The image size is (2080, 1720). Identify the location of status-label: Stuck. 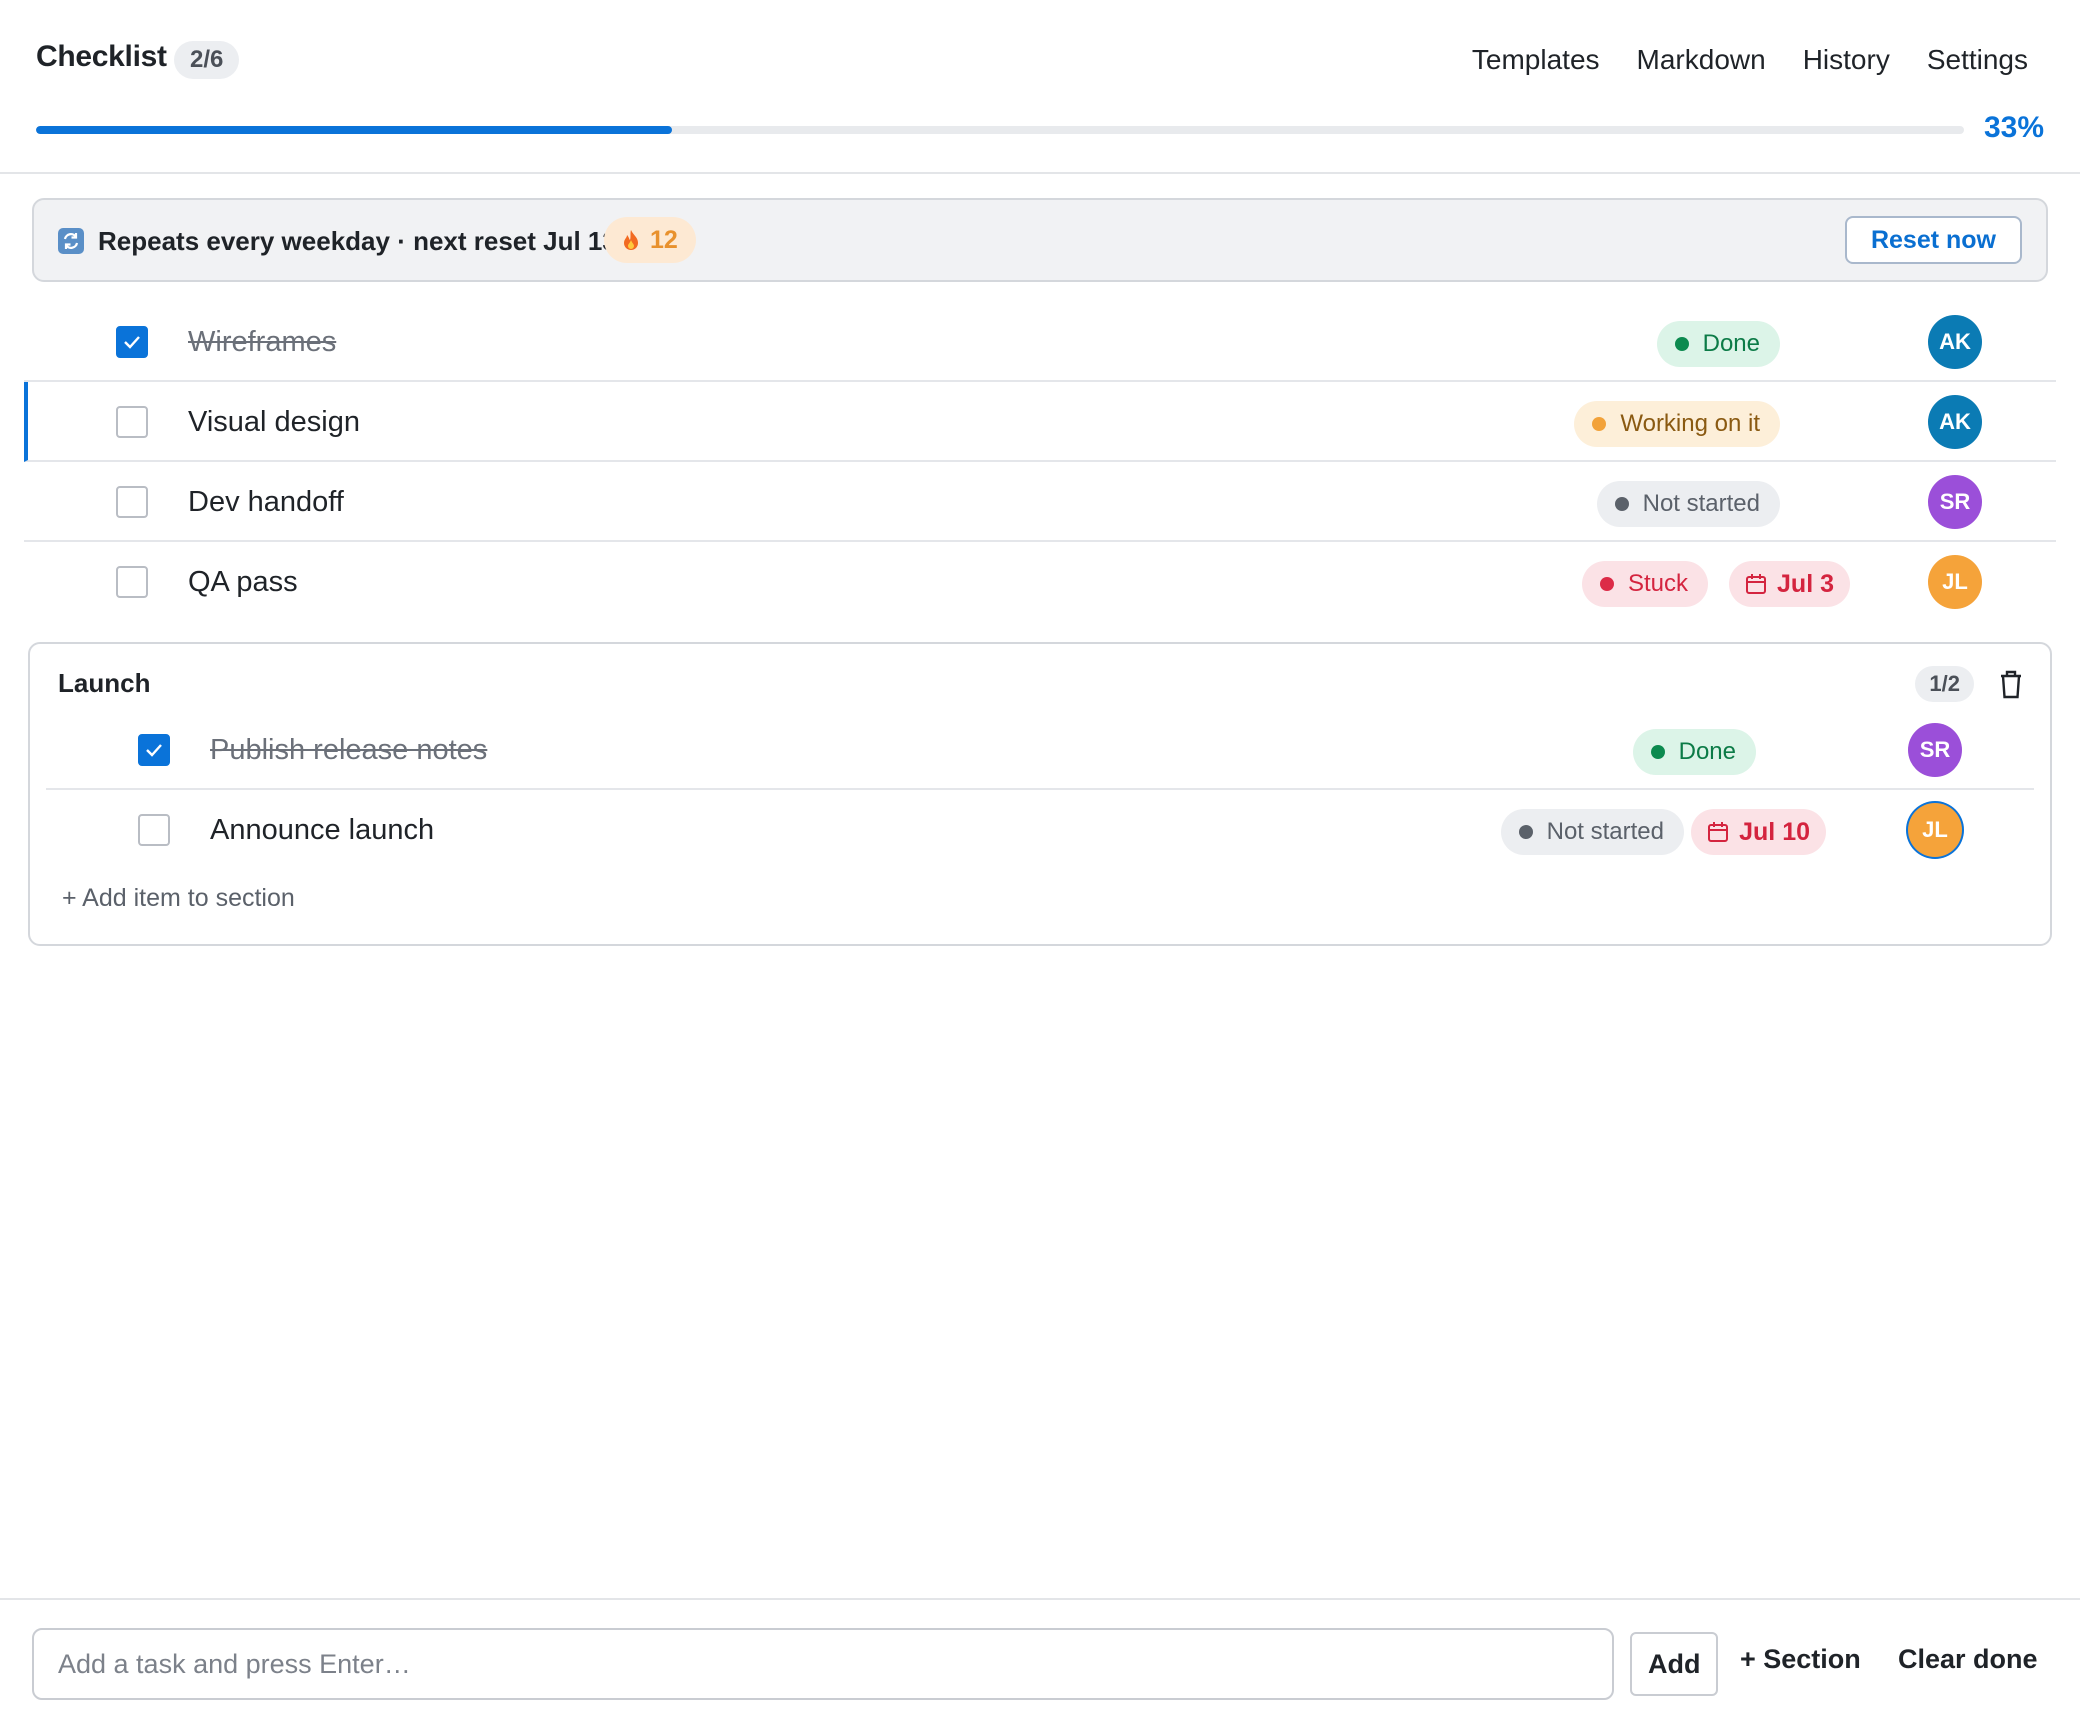
(1657, 583).